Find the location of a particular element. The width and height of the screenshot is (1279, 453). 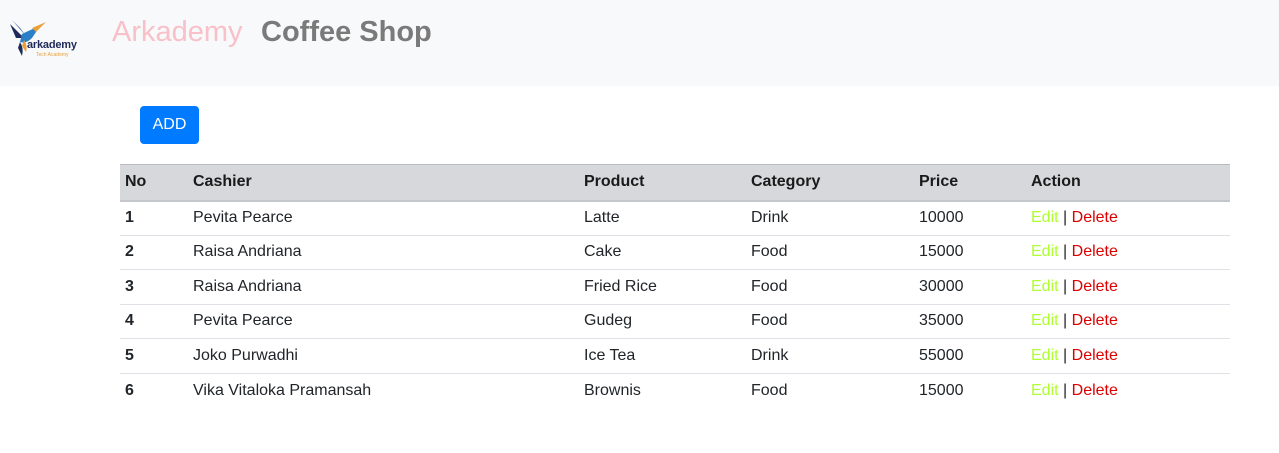

cell-no: 5 is located at coordinates (154, 355).